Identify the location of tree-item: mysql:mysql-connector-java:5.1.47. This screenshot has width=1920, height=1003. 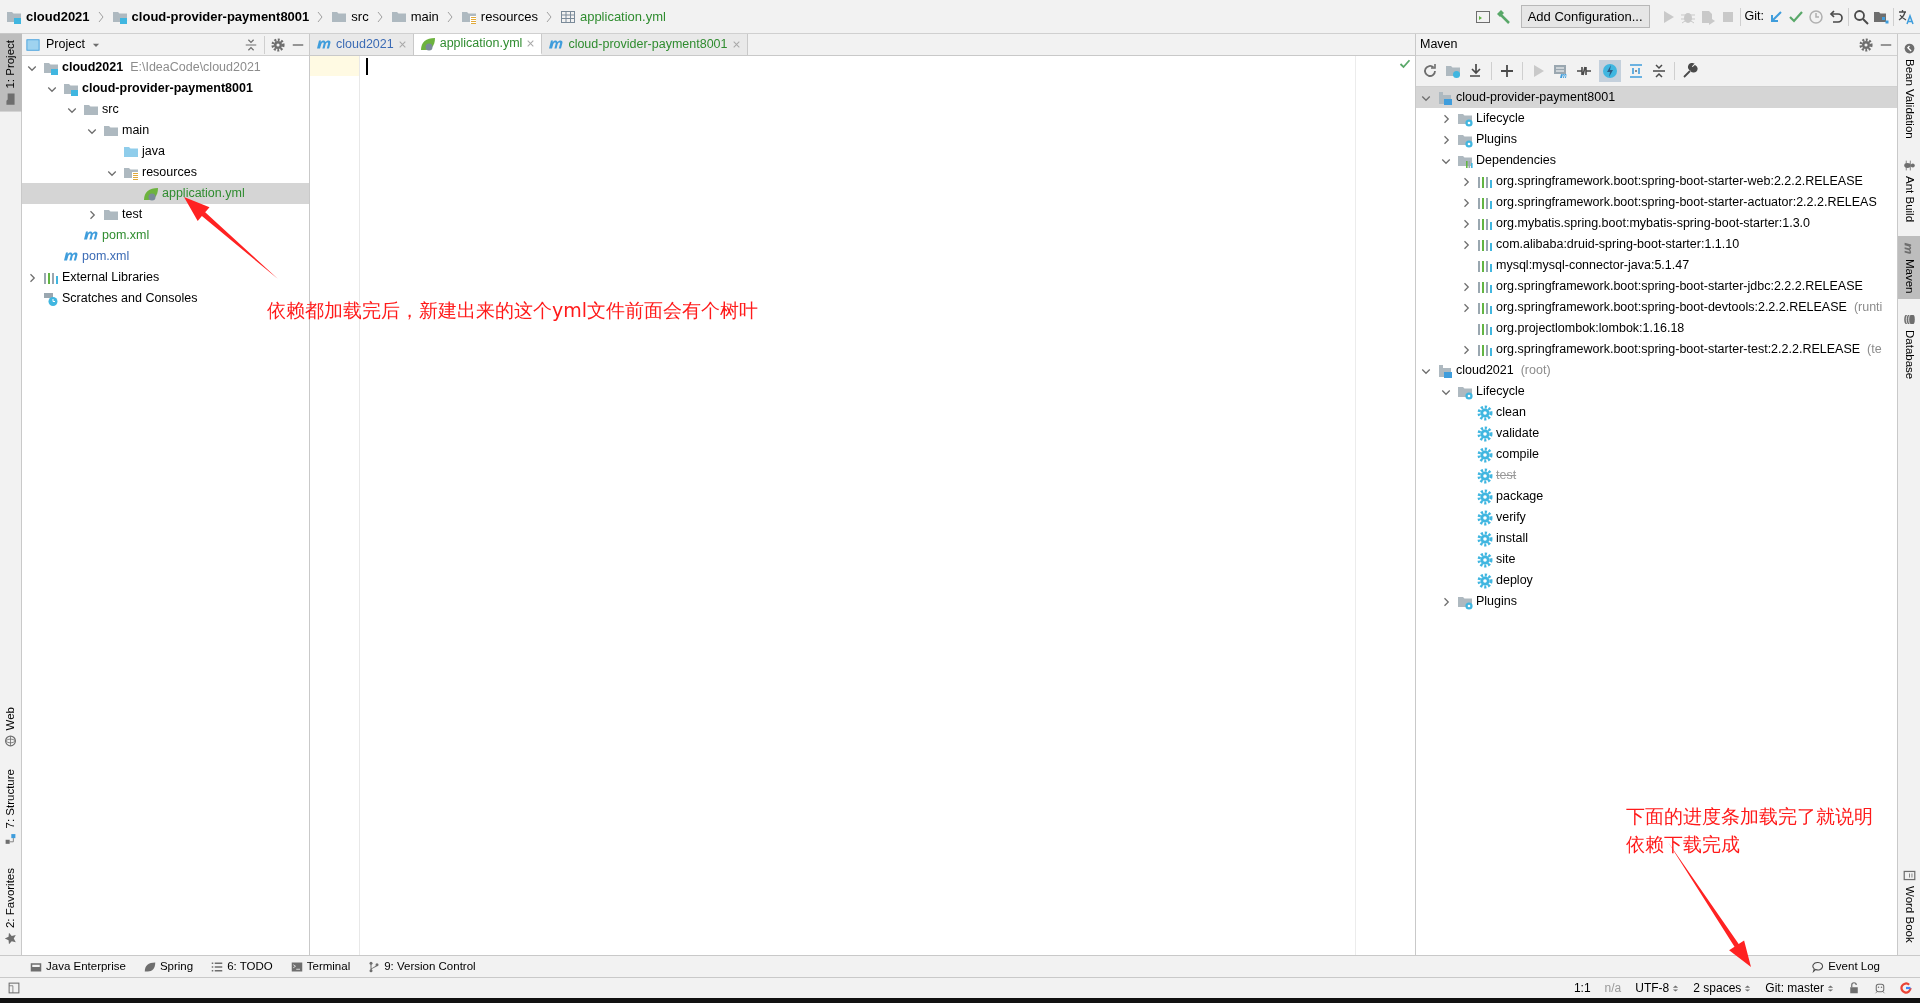
(1593, 265).